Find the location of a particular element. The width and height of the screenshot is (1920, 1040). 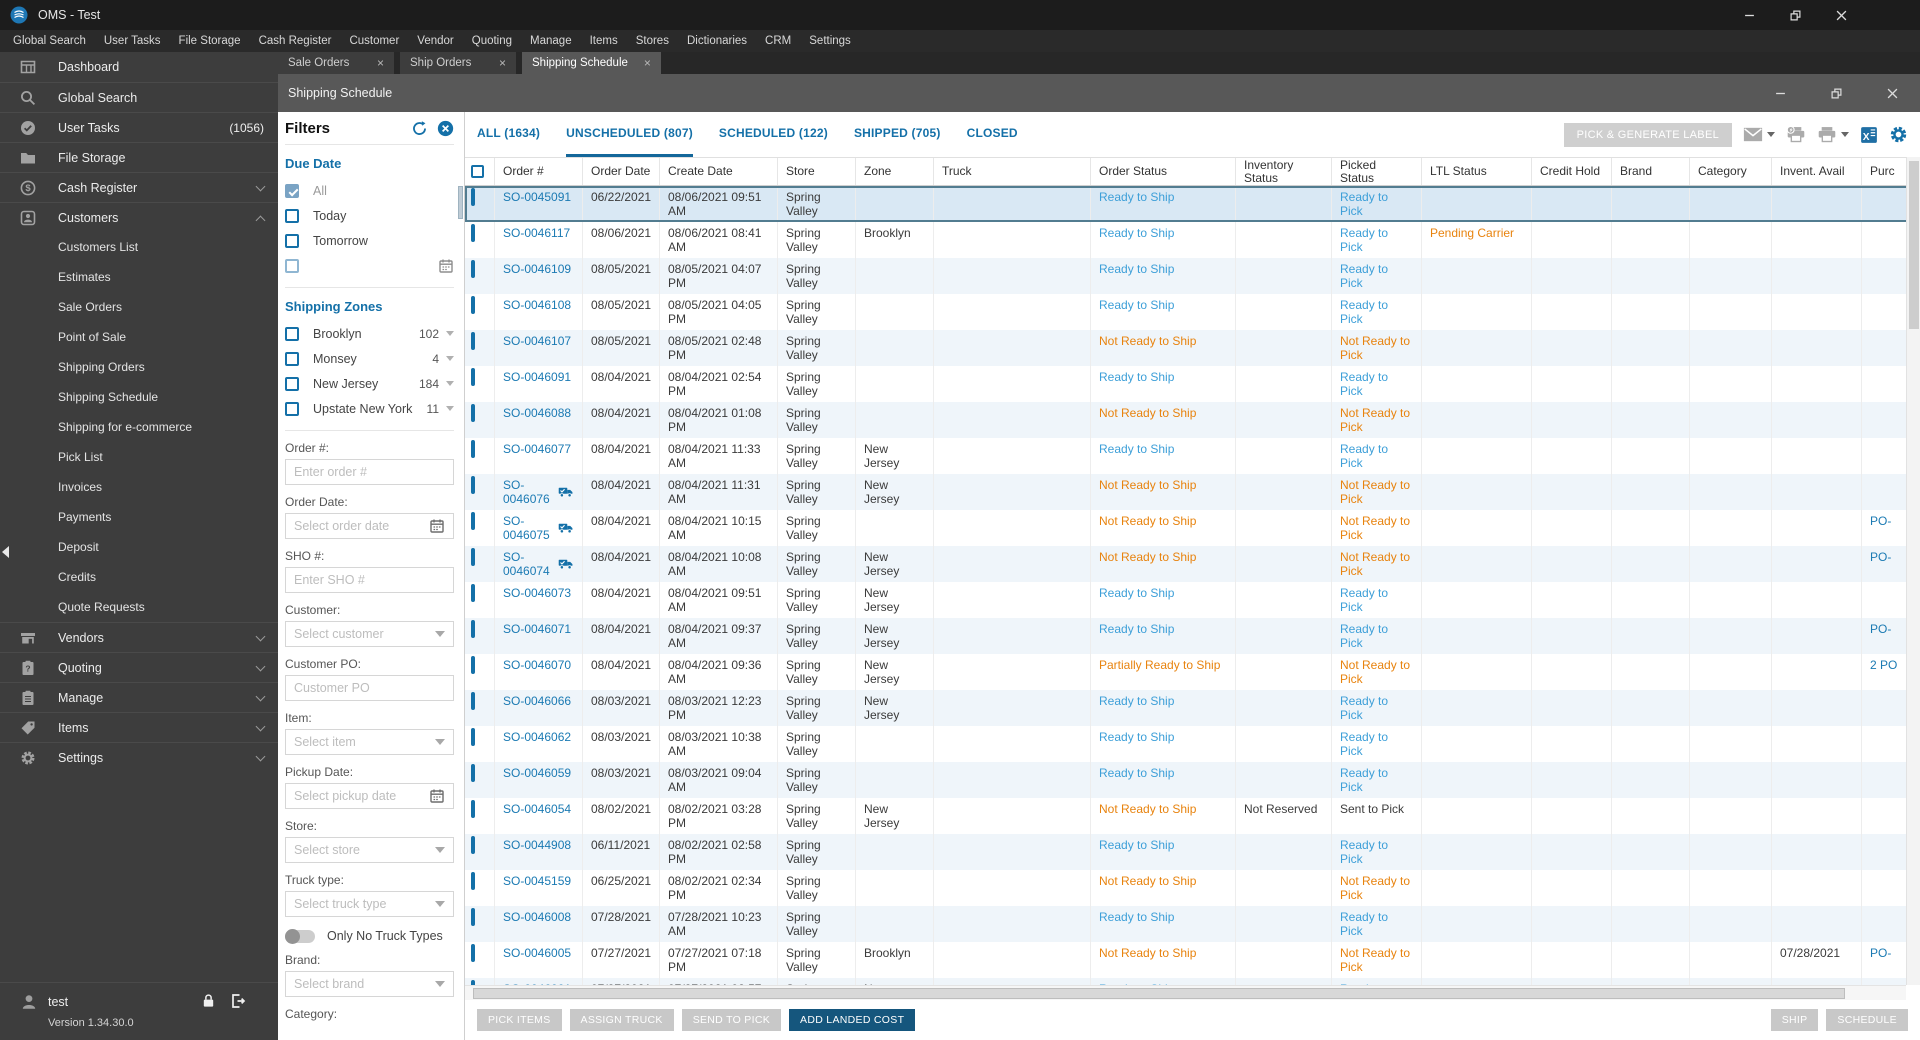

sidebar-item-manage: Manage is located at coordinates (139, 697).